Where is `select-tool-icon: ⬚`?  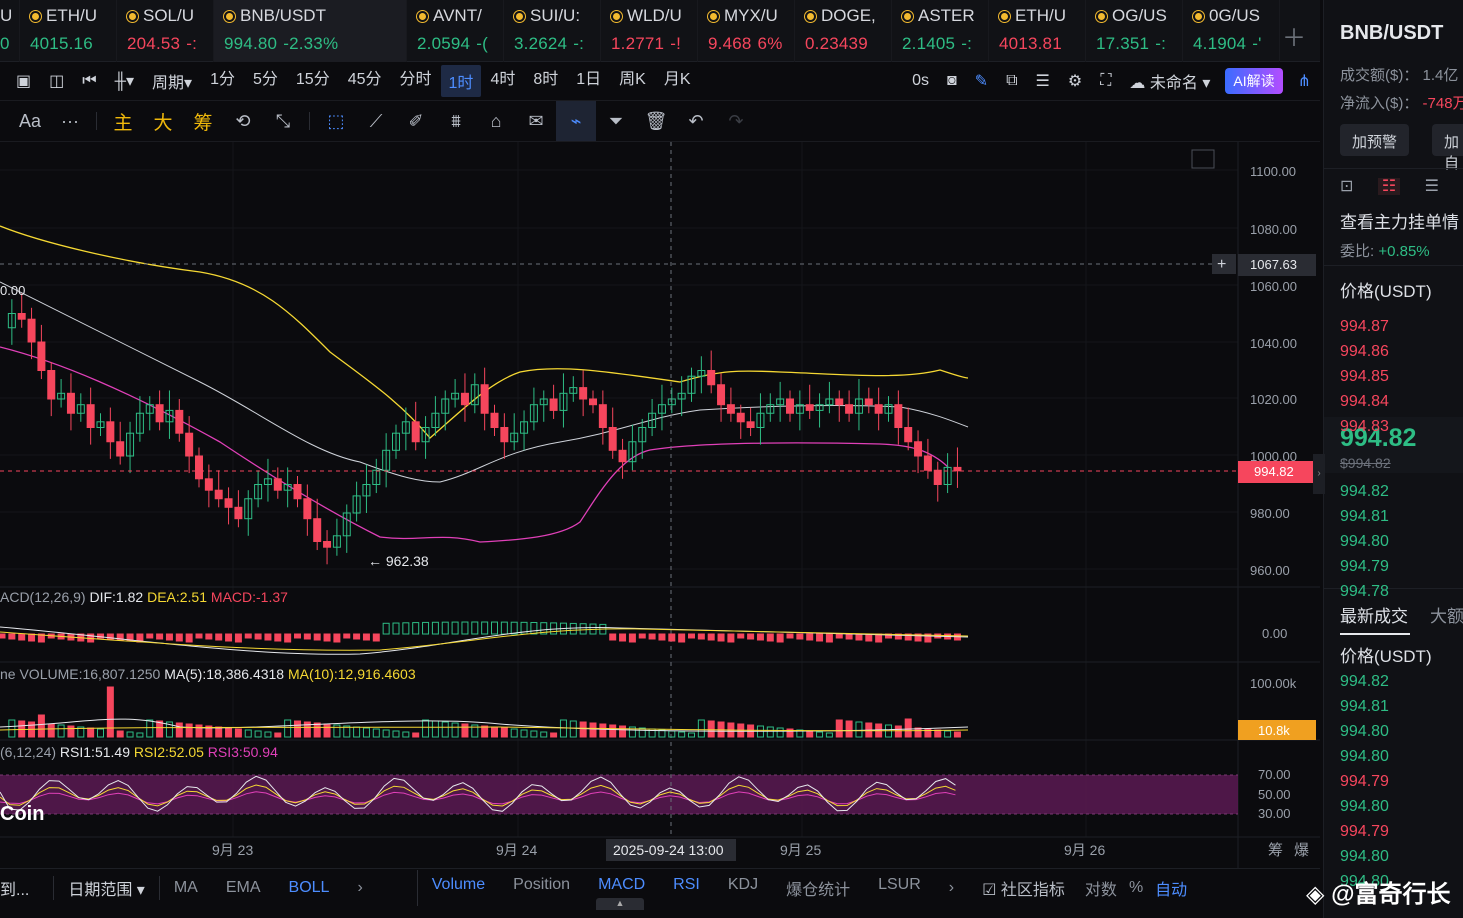
select-tool-icon: ⬚ is located at coordinates (336, 121).